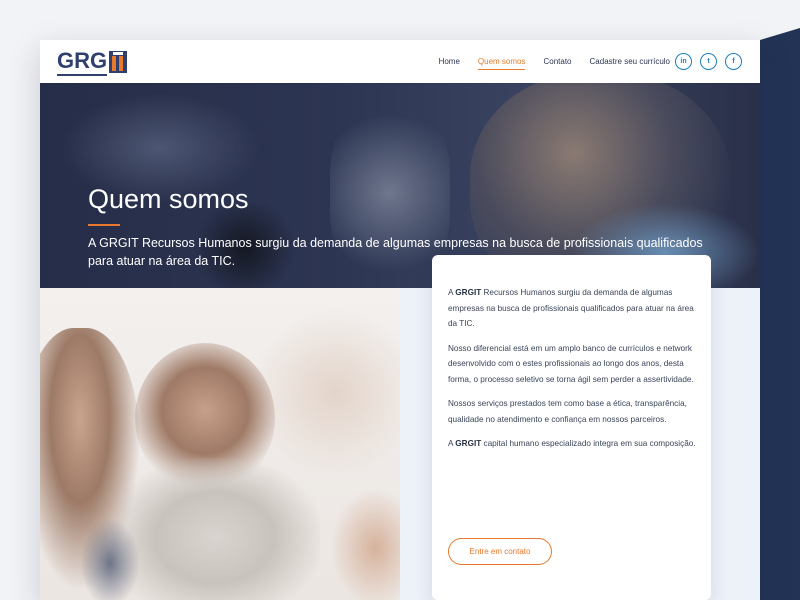  I want to click on contact-button: Entre em contato, so click(500, 551).